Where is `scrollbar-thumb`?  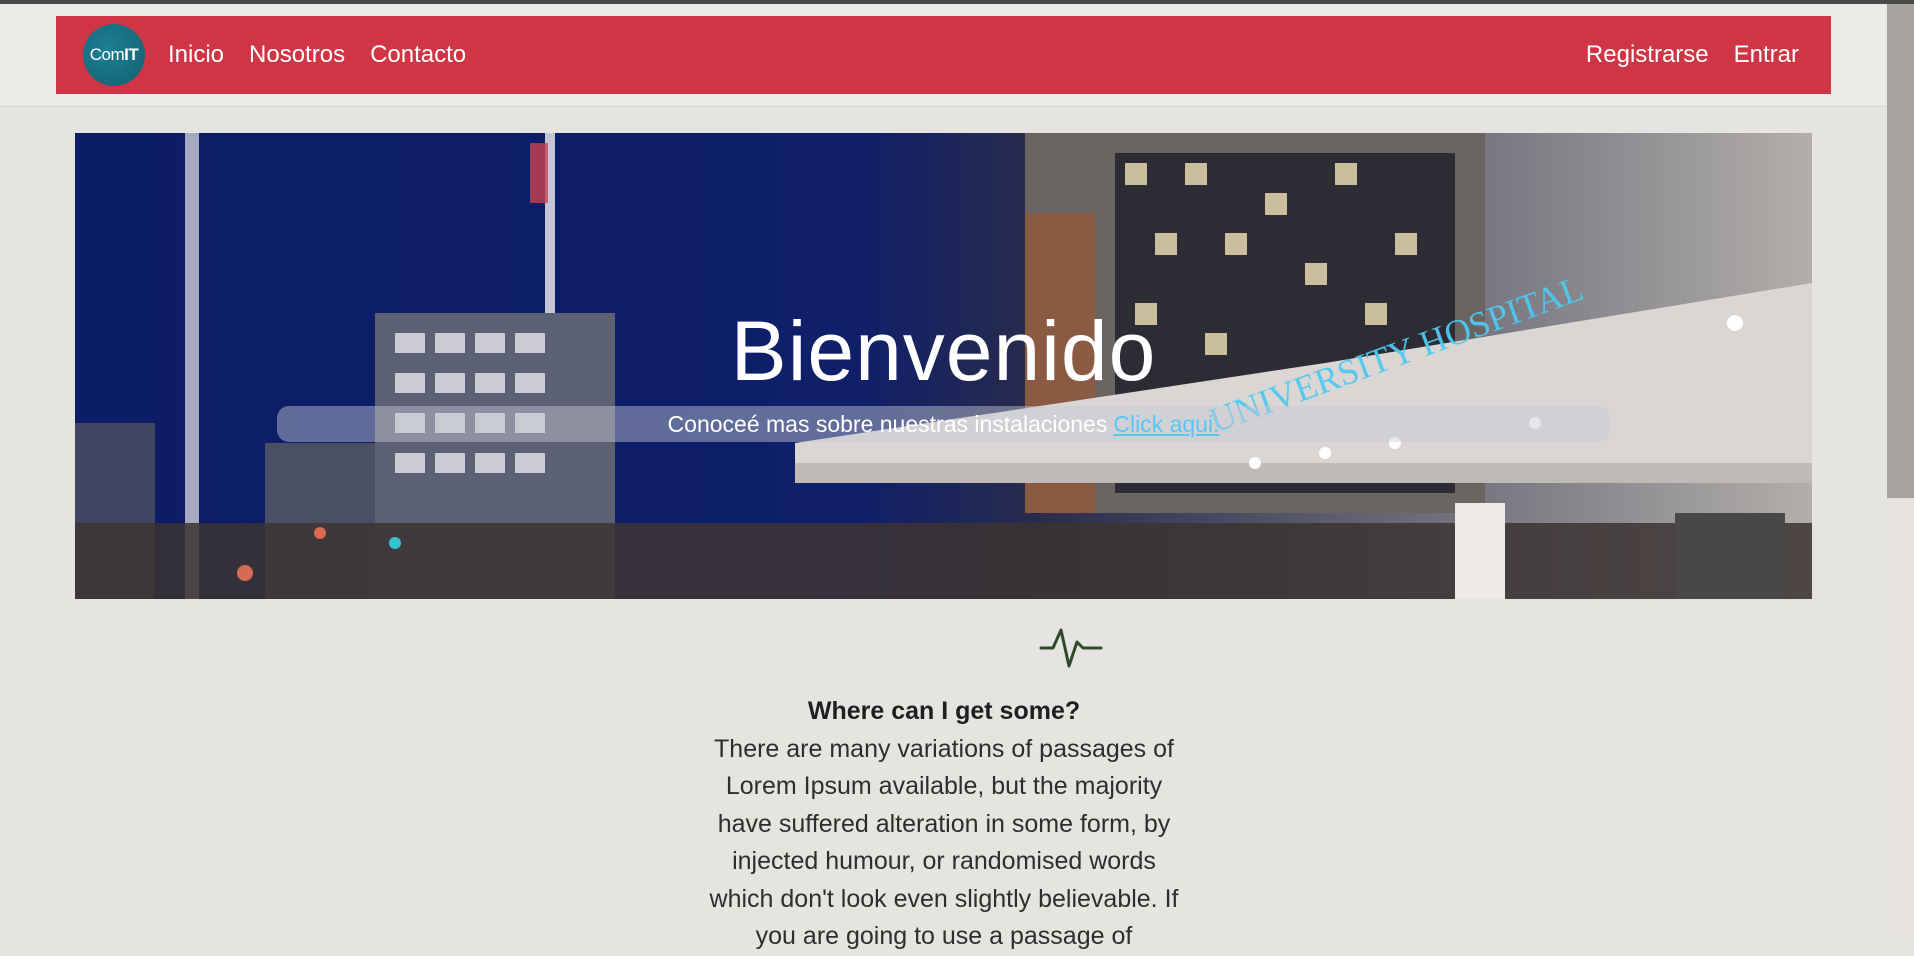 scrollbar-thumb is located at coordinates (1900, 251).